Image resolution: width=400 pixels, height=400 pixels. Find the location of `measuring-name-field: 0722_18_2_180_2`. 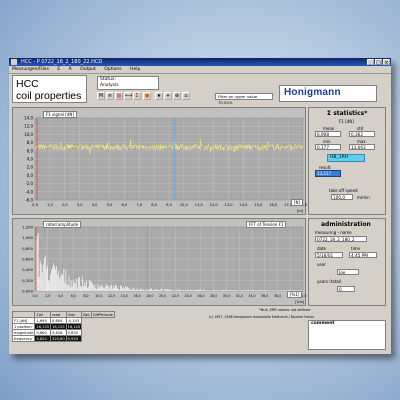

measuring-name-field: 0722_18_2_180_2 is located at coordinates (341, 239).